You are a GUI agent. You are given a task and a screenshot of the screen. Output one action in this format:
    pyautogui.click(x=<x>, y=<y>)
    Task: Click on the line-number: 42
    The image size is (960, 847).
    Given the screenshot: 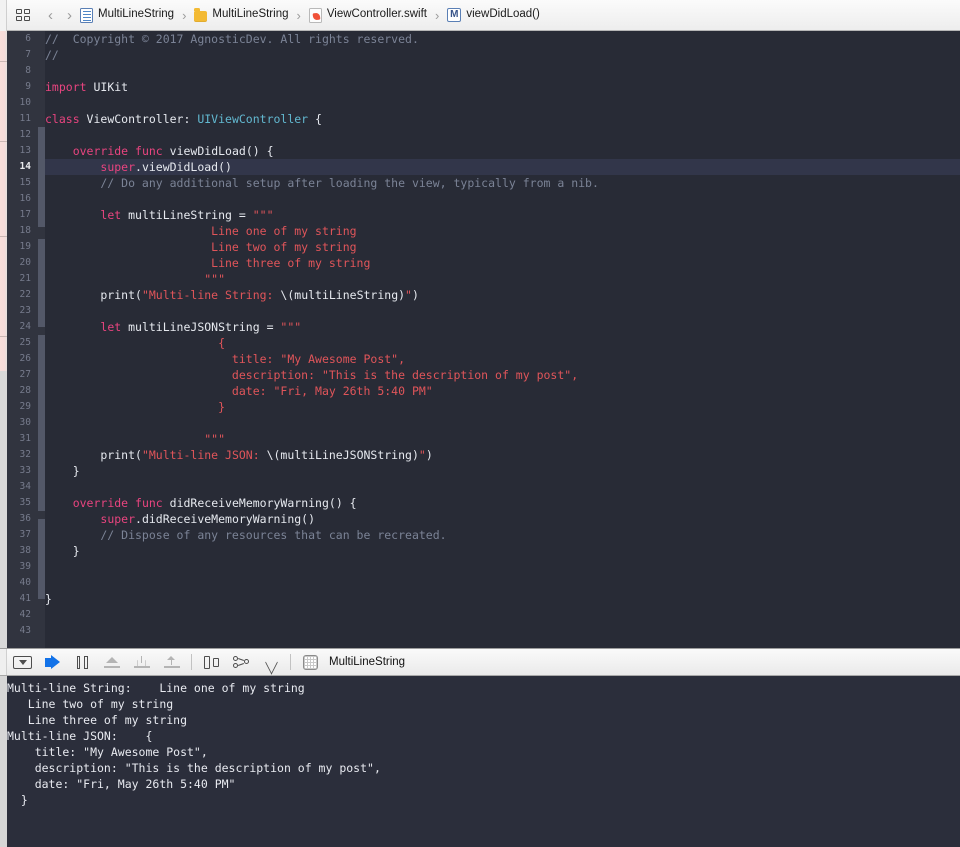 What is the action you would take?
    pyautogui.click(x=22, y=615)
    